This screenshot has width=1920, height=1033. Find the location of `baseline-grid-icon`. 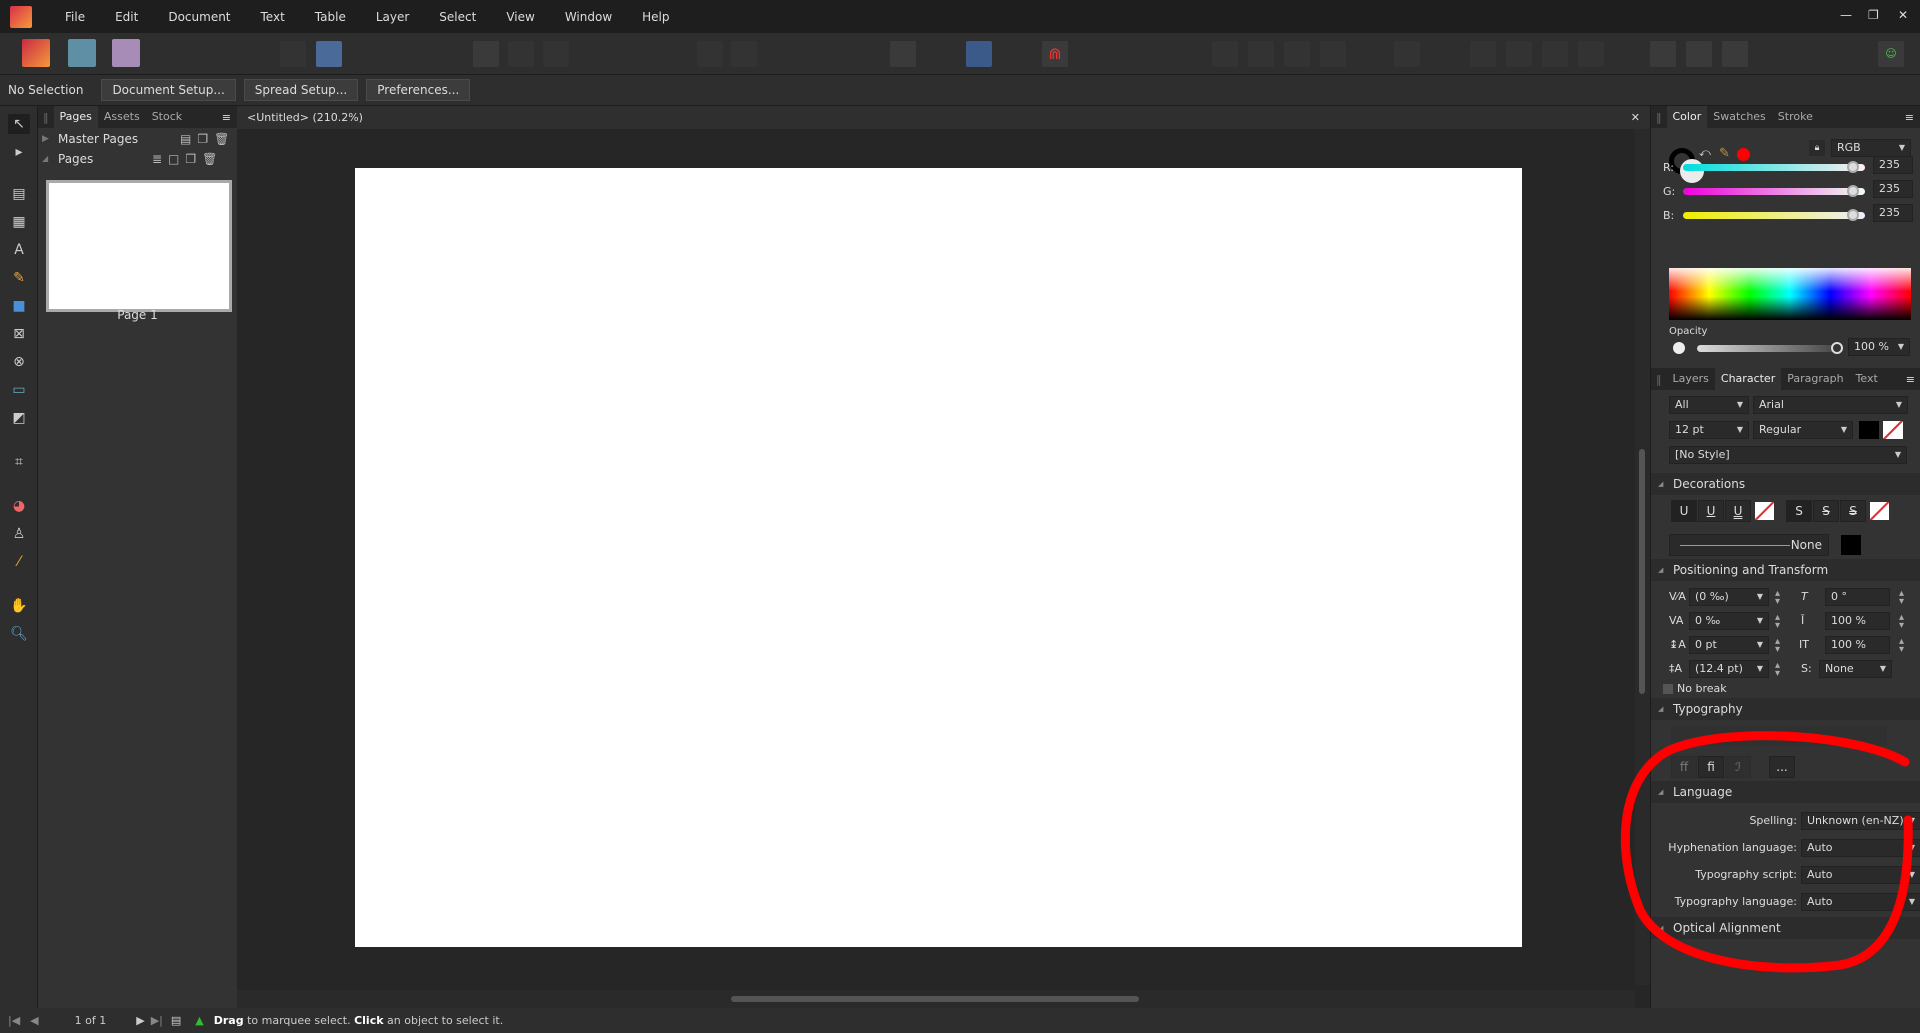

baseline-grid-icon is located at coordinates (979, 54).